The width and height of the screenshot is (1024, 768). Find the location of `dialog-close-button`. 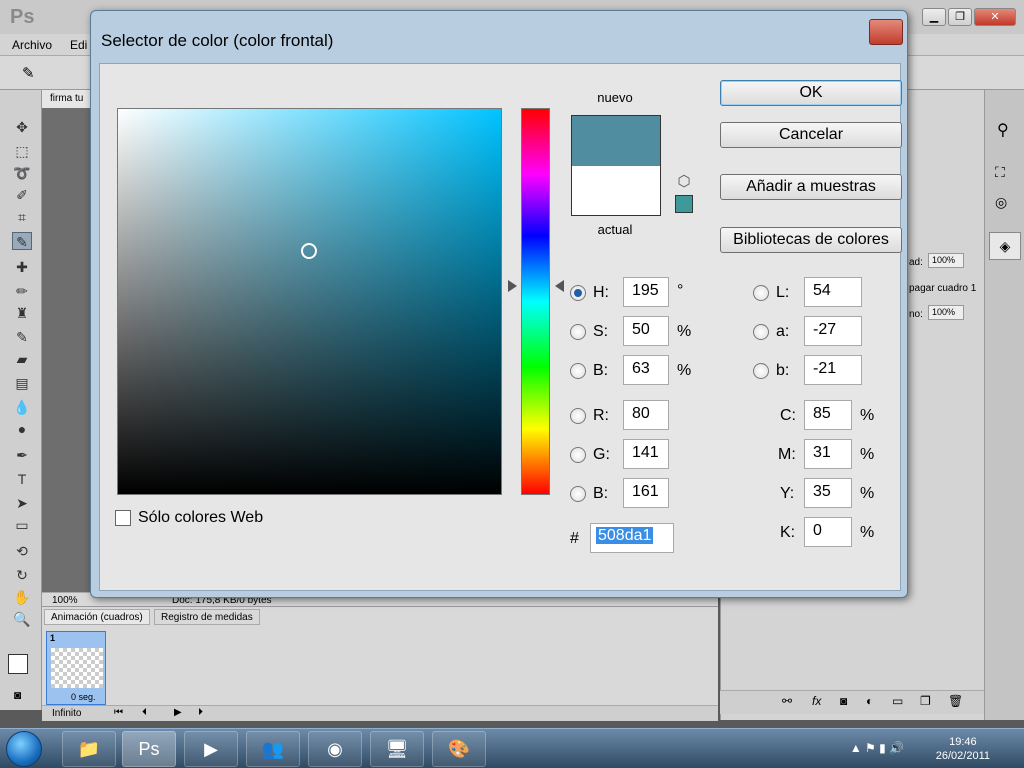

dialog-close-button is located at coordinates (886, 32).